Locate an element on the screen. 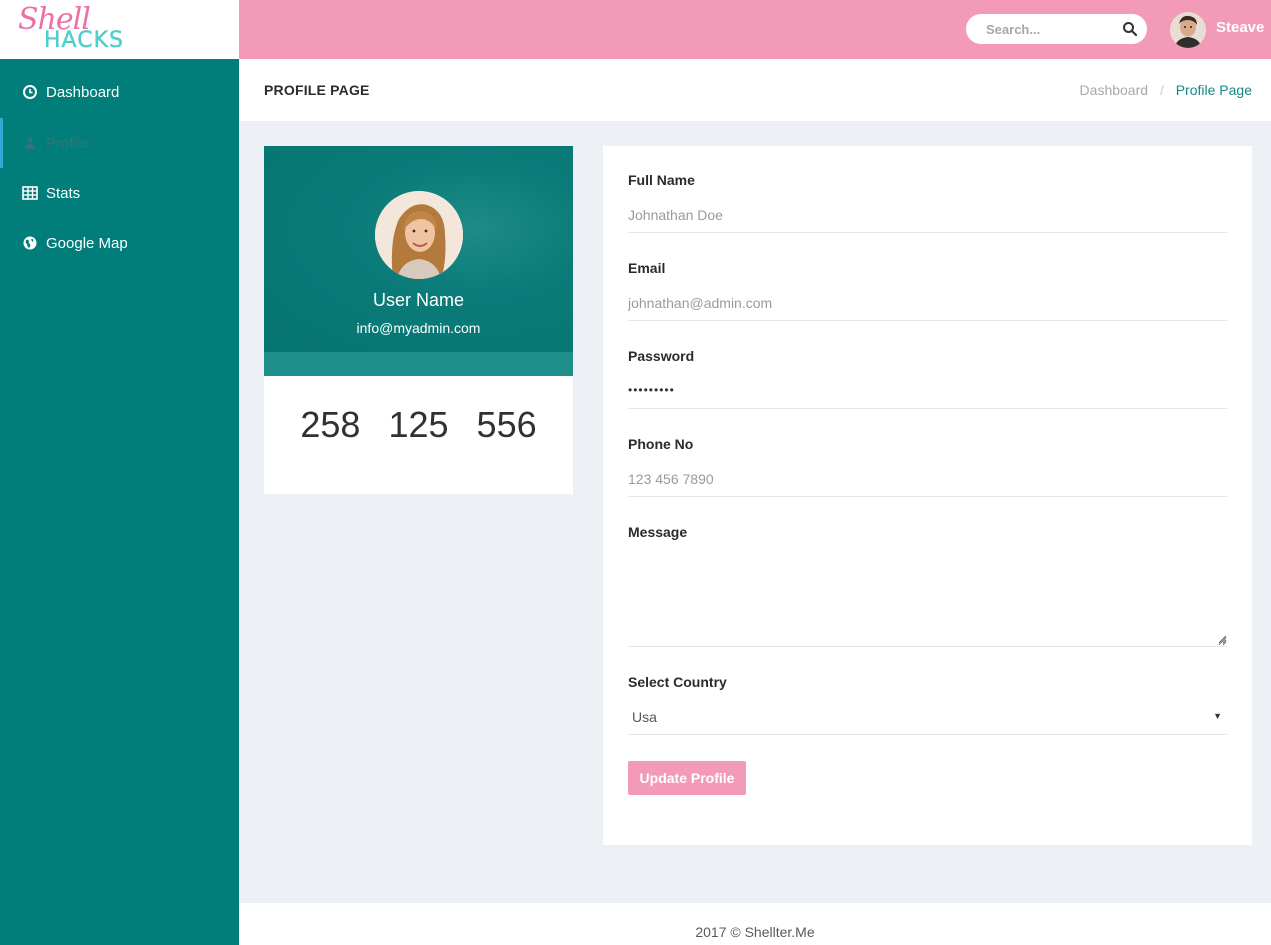  phone-input is located at coordinates (927, 479).